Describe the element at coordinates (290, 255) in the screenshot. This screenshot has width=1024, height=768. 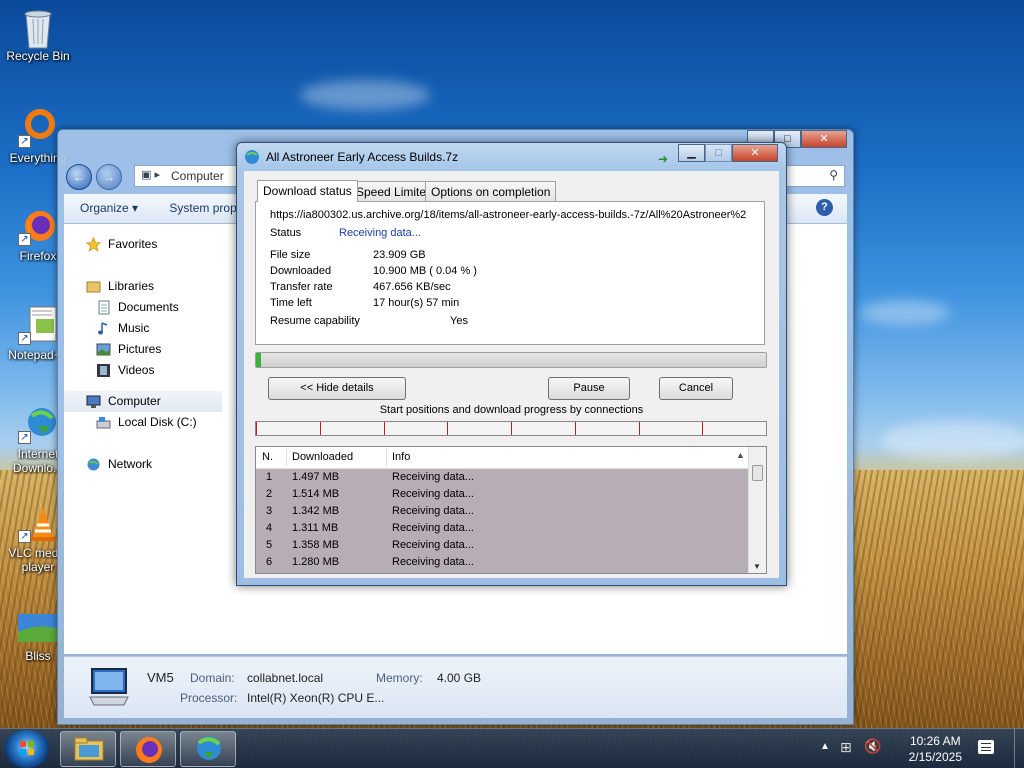
I see `file-size-label: File size` at that location.